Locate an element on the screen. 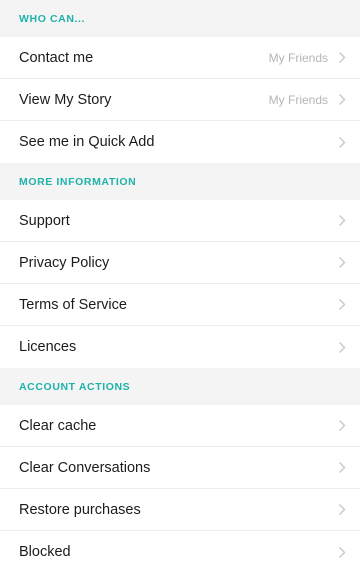 This screenshot has width=360, height=575. setting-row-licences: Licences is located at coordinates (180, 347).